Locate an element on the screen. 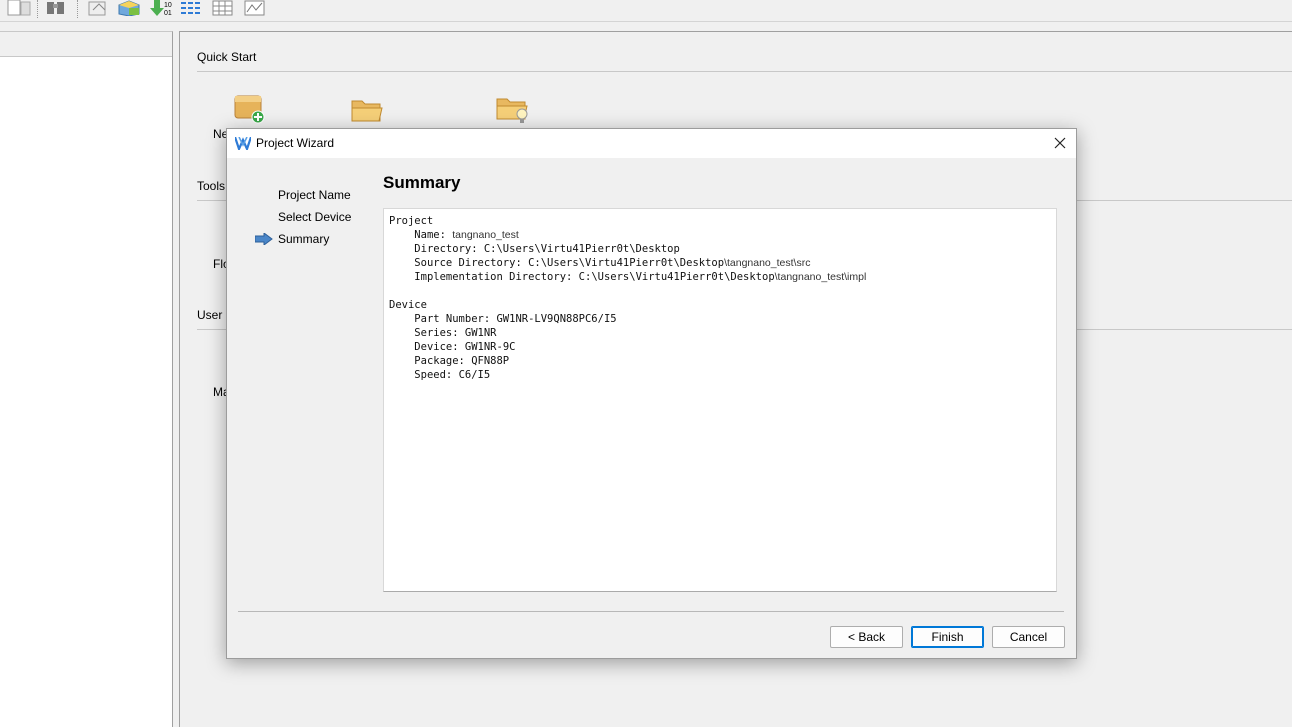  cancel-button: Cancel is located at coordinates (1028, 637).